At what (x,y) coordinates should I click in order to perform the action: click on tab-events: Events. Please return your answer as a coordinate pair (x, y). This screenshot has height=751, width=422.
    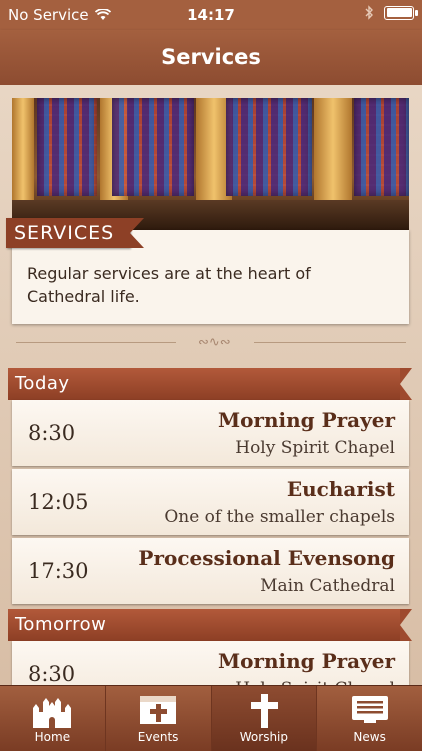
    Looking at the image, I should click on (159, 718).